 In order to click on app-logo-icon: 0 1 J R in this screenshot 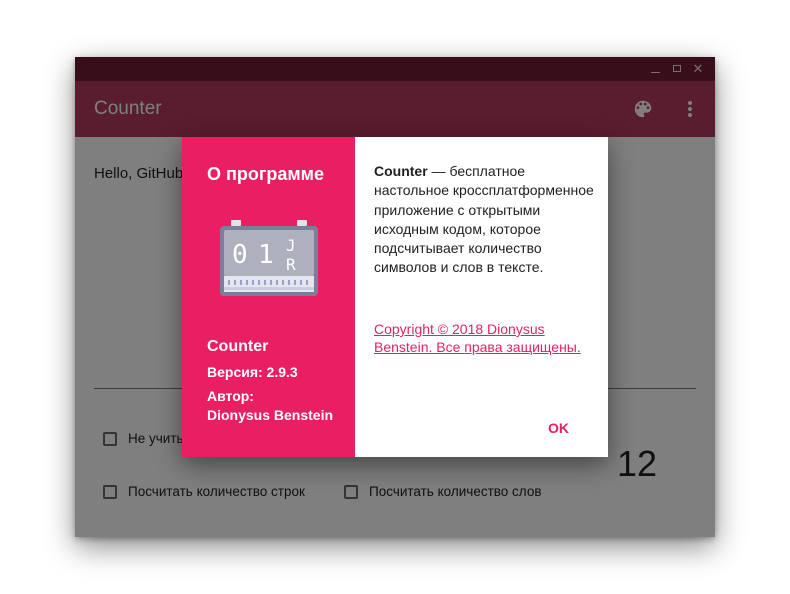, I will do `click(269, 258)`.